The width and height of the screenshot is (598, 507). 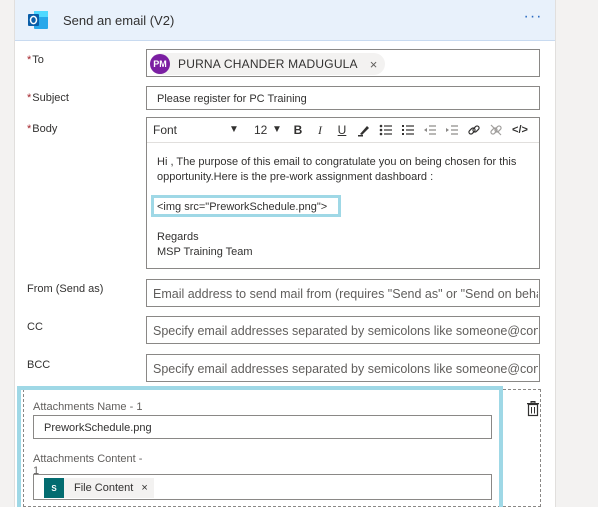 What do you see at coordinates (452, 130) in the screenshot?
I see `increase-indent-icon` at bounding box center [452, 130].